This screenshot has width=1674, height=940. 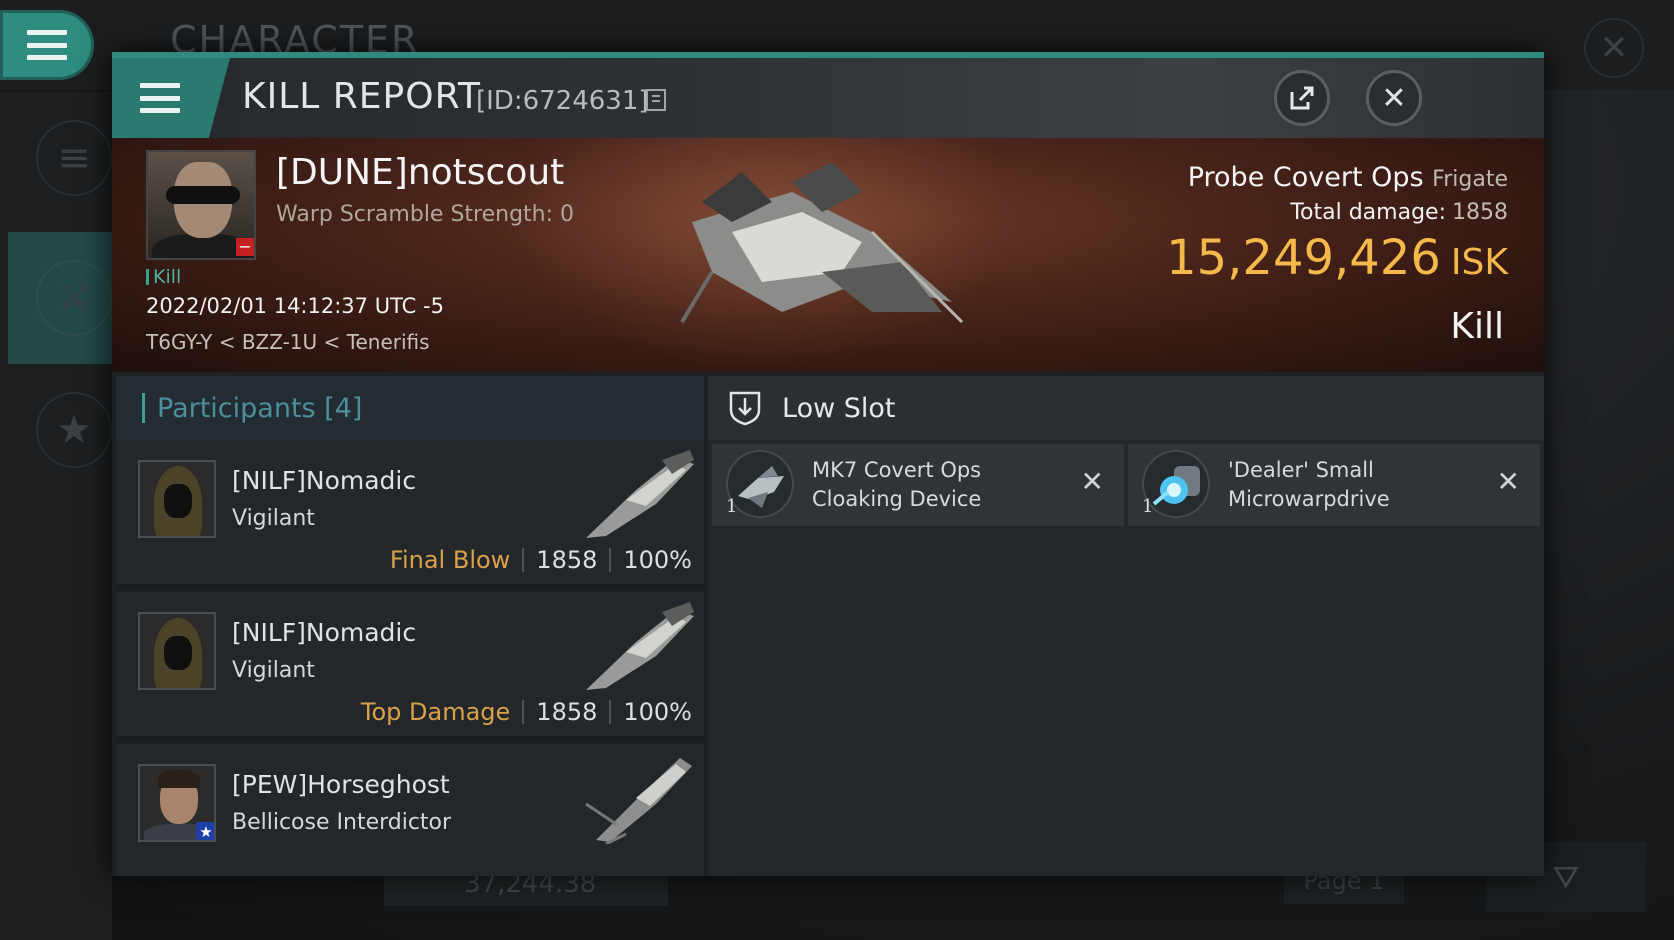 I want to click on share-button, so click(x=1302, y=98).